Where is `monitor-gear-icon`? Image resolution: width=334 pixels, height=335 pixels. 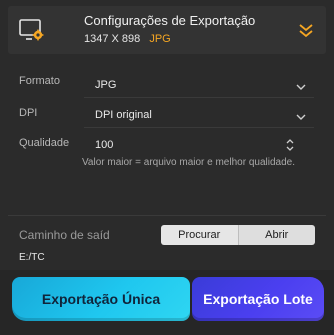
monitor-gear-icon is located at coordinates (31, 30).